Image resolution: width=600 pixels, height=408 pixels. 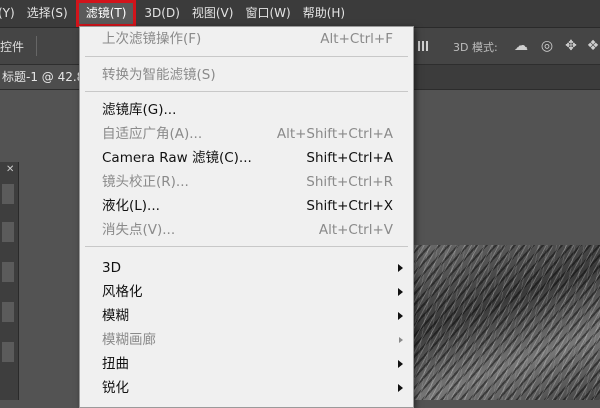 I want to click on document-tab: 标题-1 @ 42.8, so click(x=41, y=77).